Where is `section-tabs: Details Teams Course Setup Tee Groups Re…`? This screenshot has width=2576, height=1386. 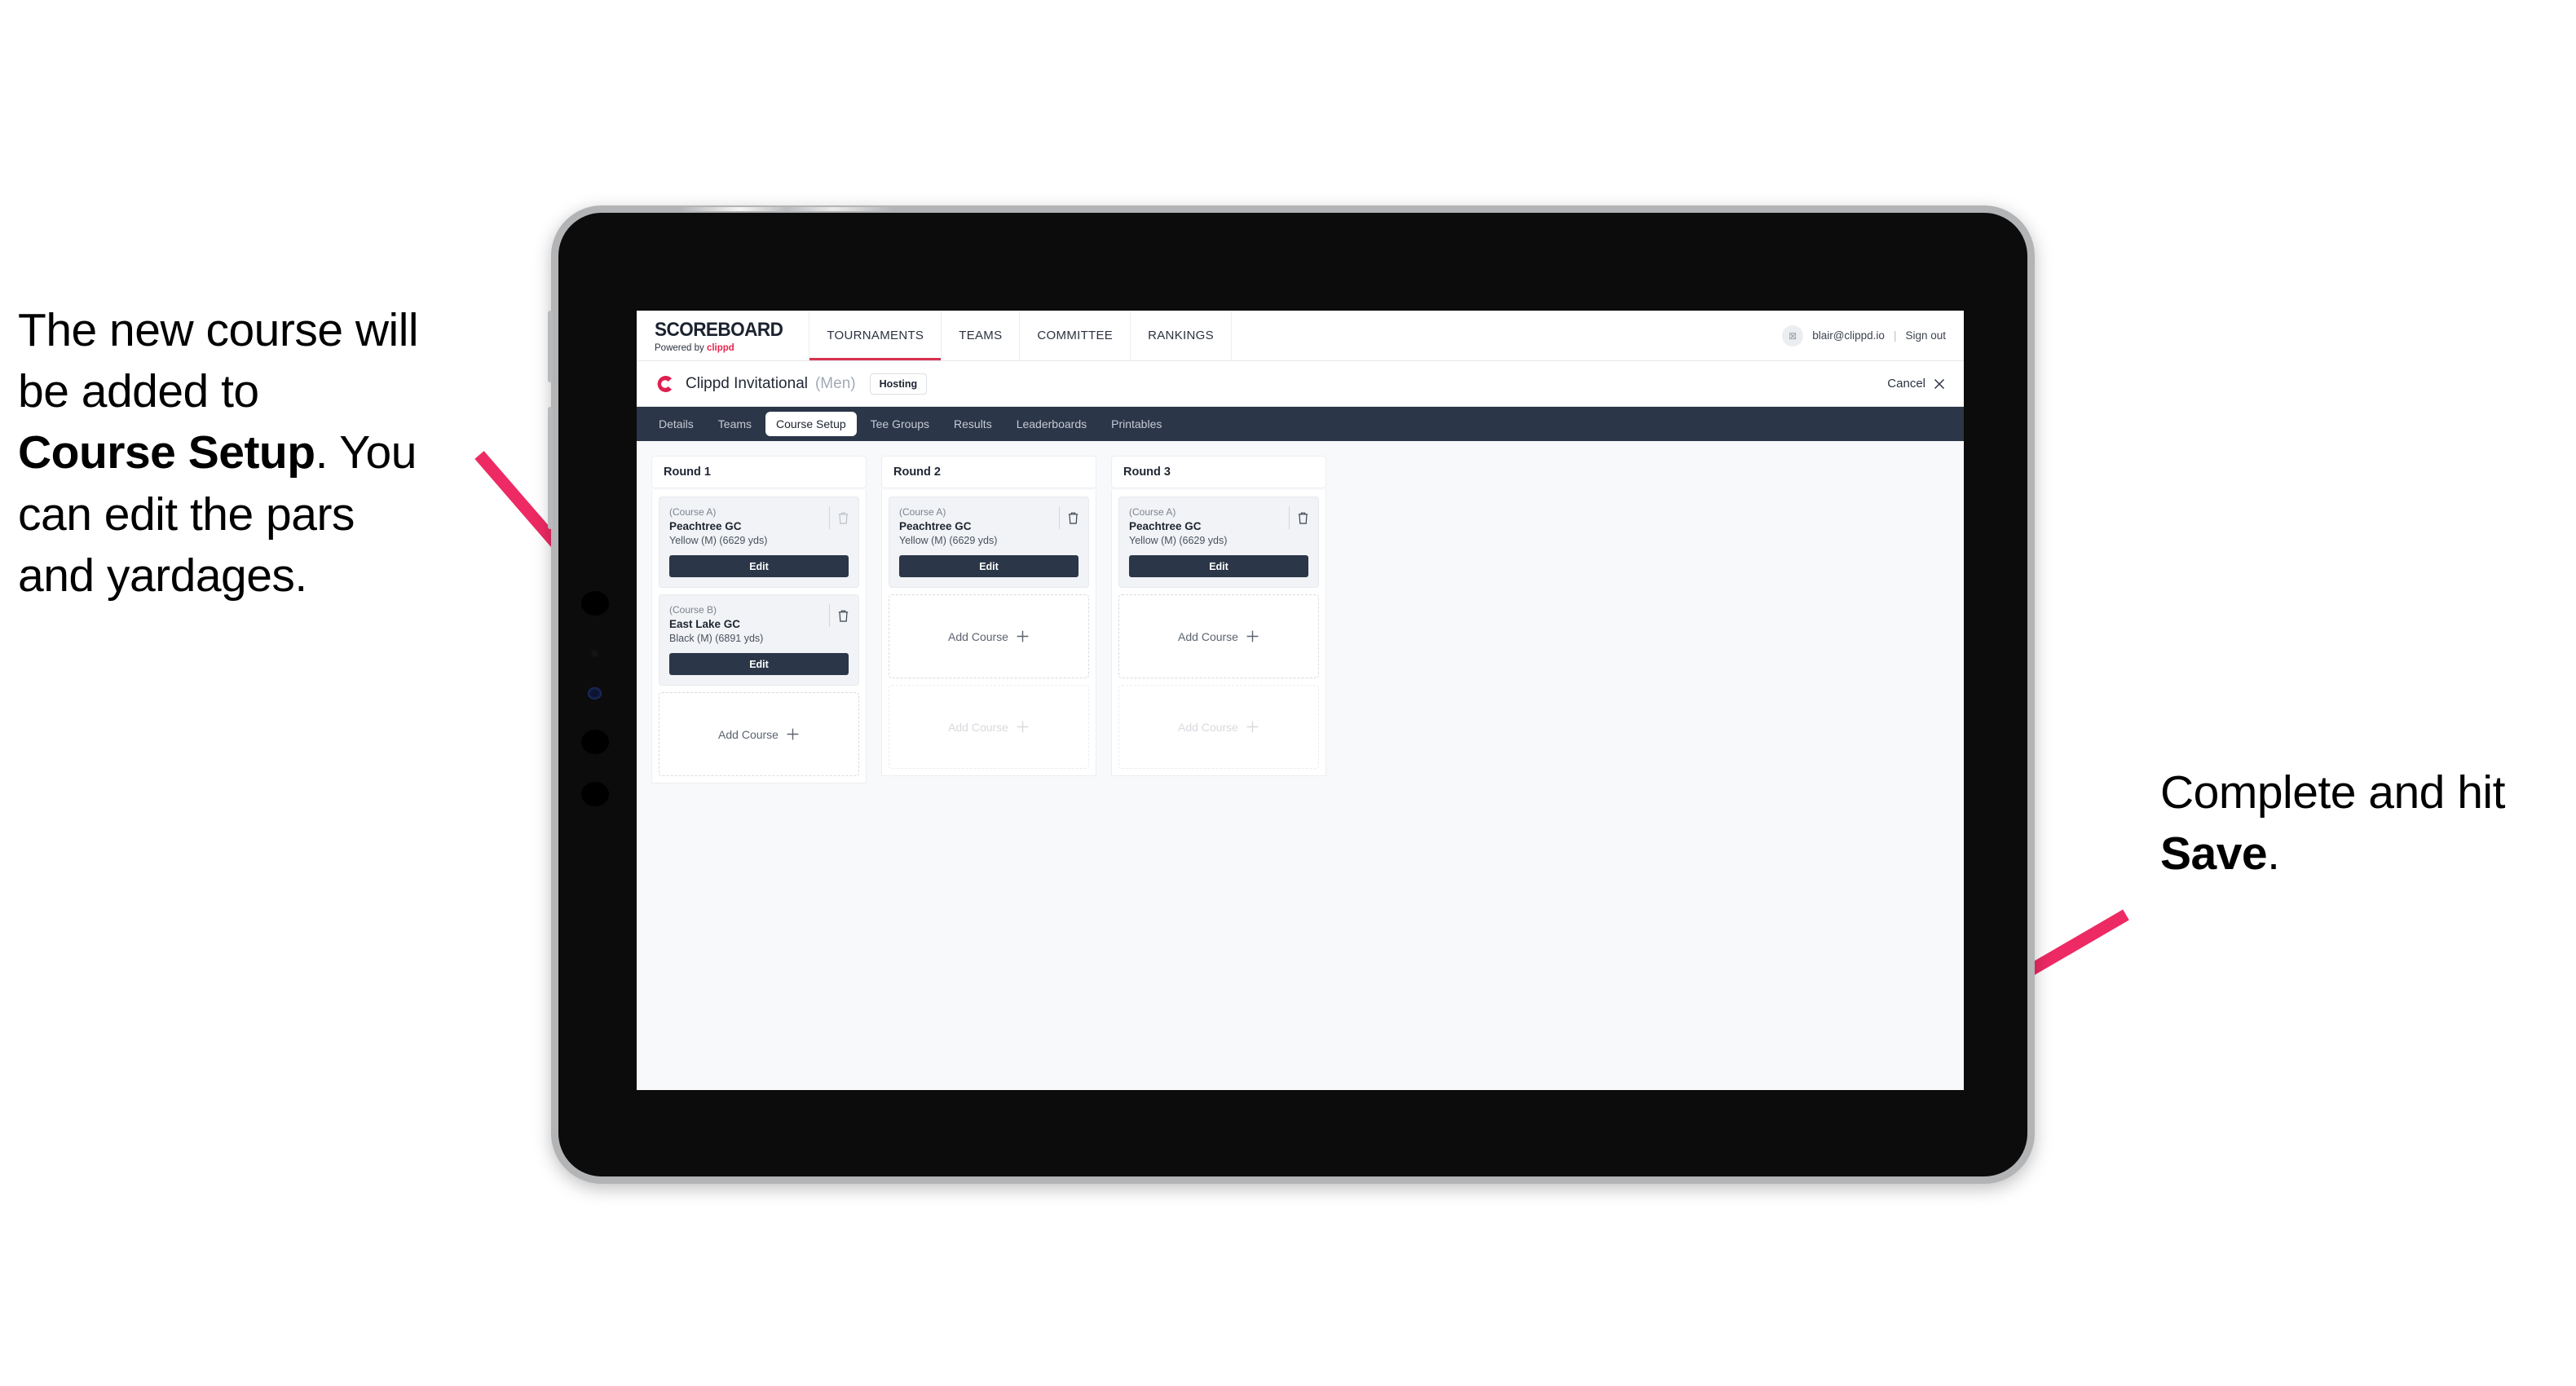 section-tabs: Details Teams Course Setup Tee Groups Re… is located at coordinates (1300, 424).